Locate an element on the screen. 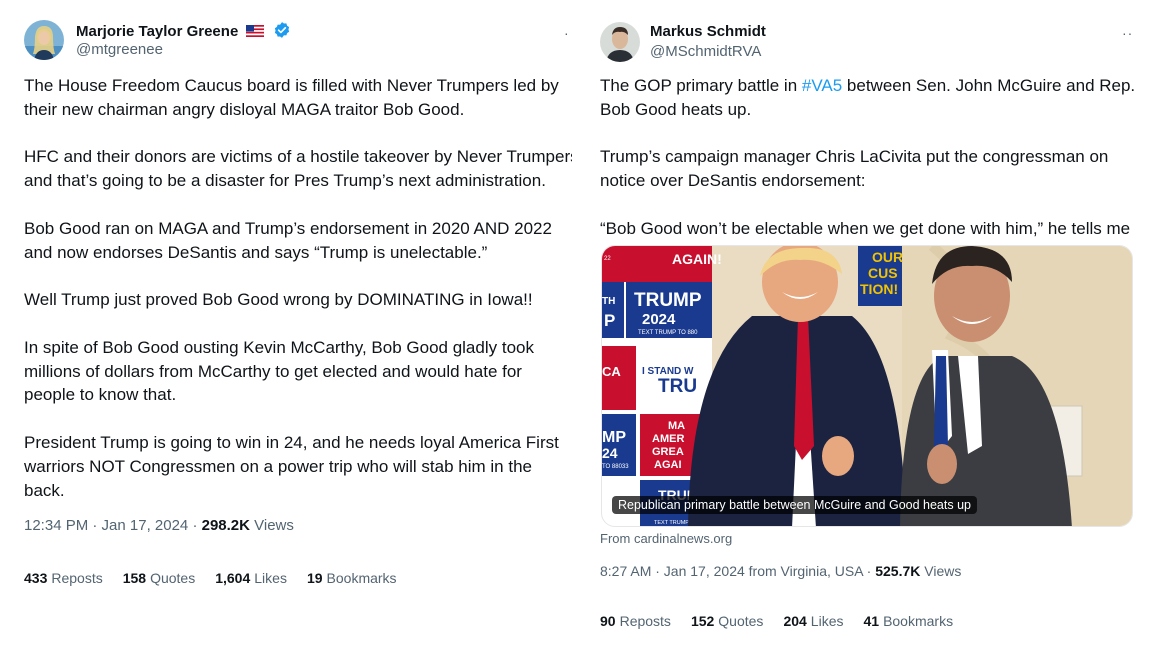 The height and width of the screenshot is (663, 1161). sign-text: AGAI is located at coordinates (668, 465).